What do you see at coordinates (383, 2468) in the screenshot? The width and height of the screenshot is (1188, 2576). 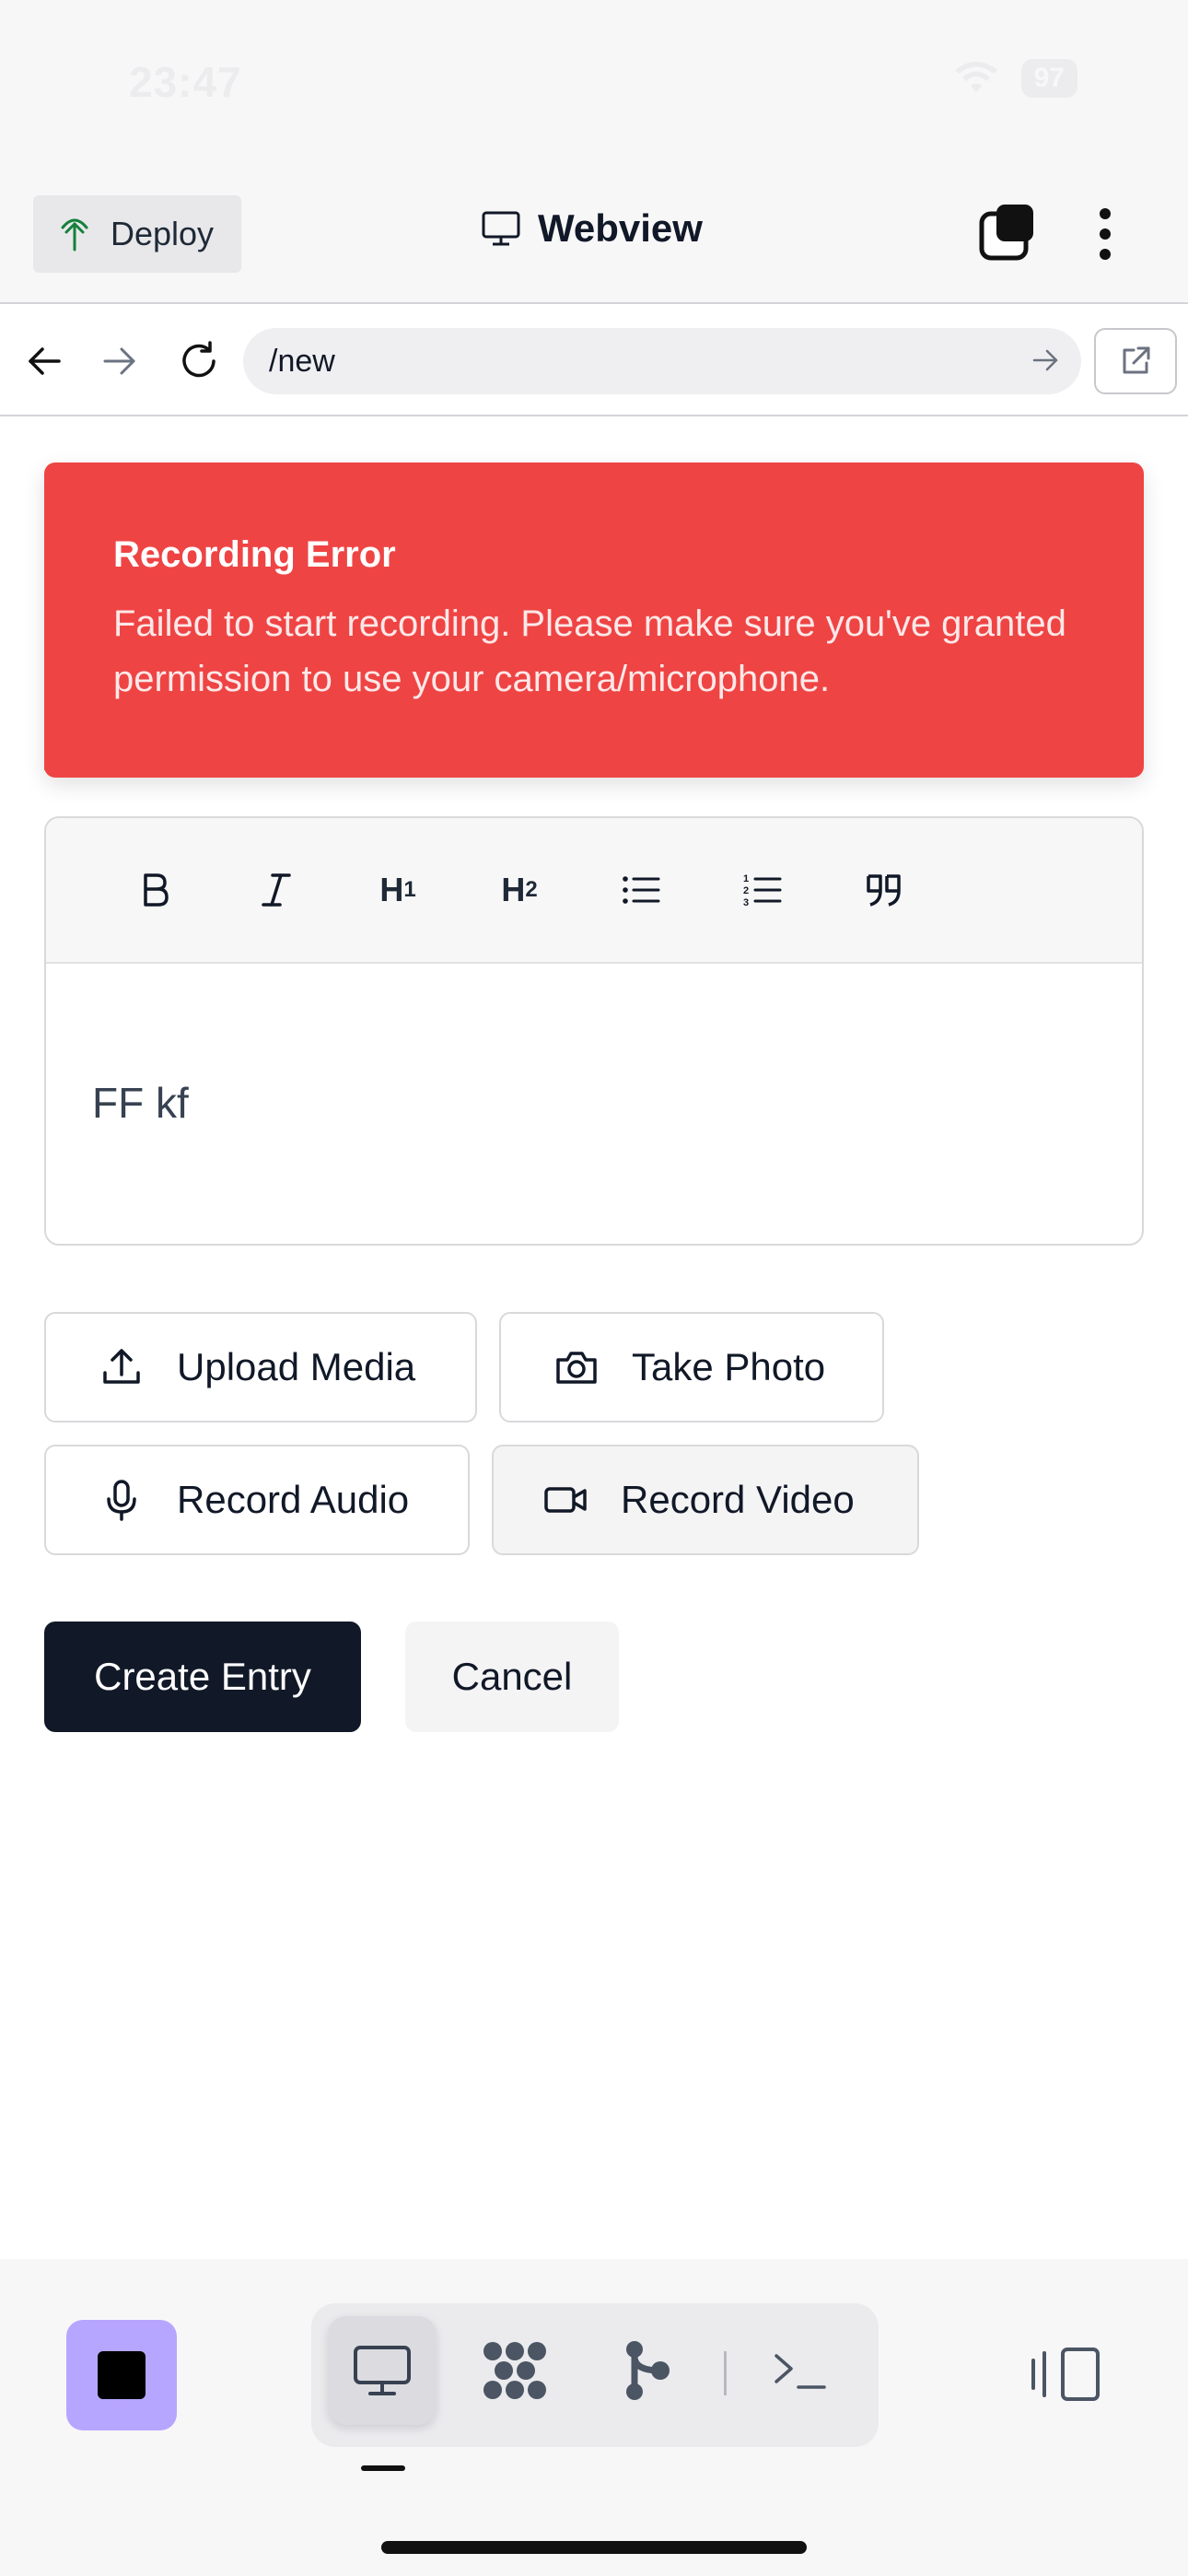 I see `active-tab-indicator` at bounding box center [383, 2468].